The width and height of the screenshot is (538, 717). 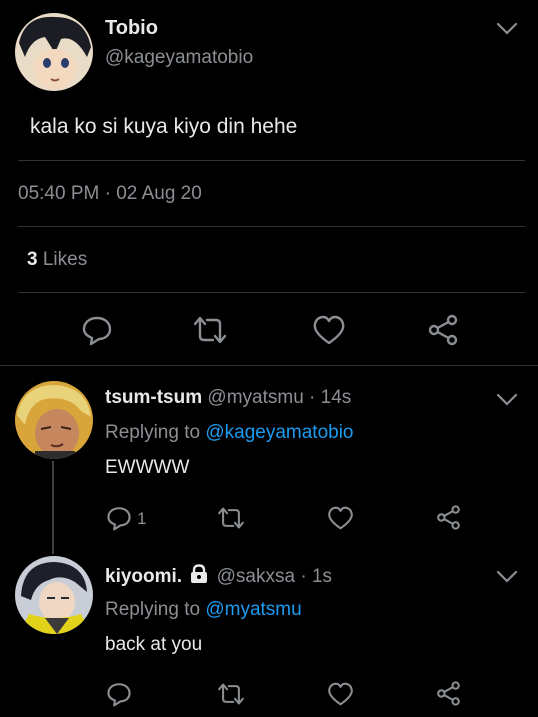 I want to click on author-handle: @myatsmu, so click(x=255, y=397).